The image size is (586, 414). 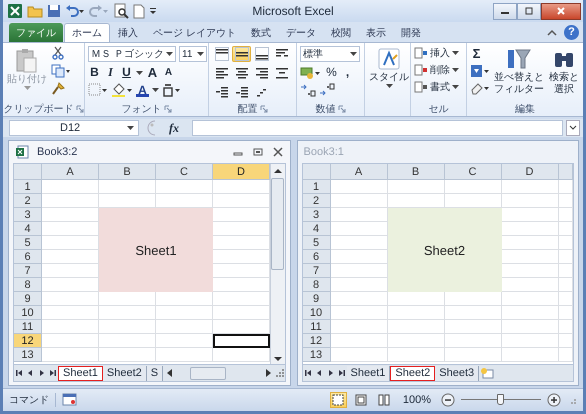 What do you see at coordinates (194, 32) in the screenshot?
I see `ribbon-tab: ページ レイアウト` at bounding box center [194, 32].